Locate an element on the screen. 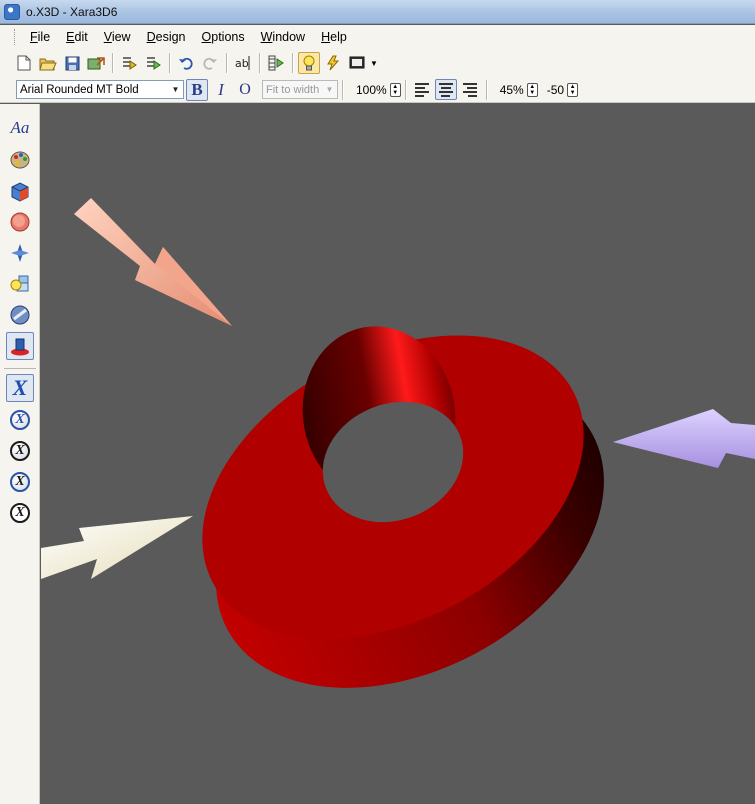  font-select: Arial Rounded MT Bold ▼ is located at coordinates (100, 89).